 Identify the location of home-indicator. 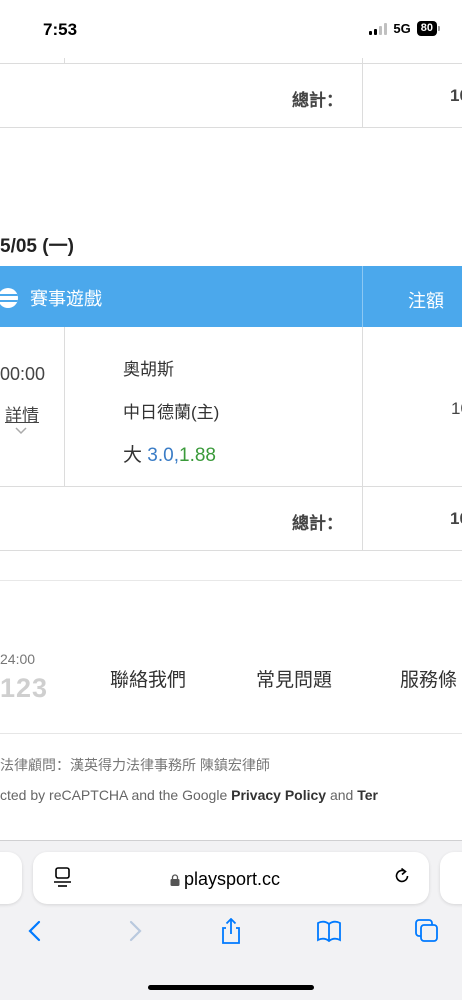
(231, 987).